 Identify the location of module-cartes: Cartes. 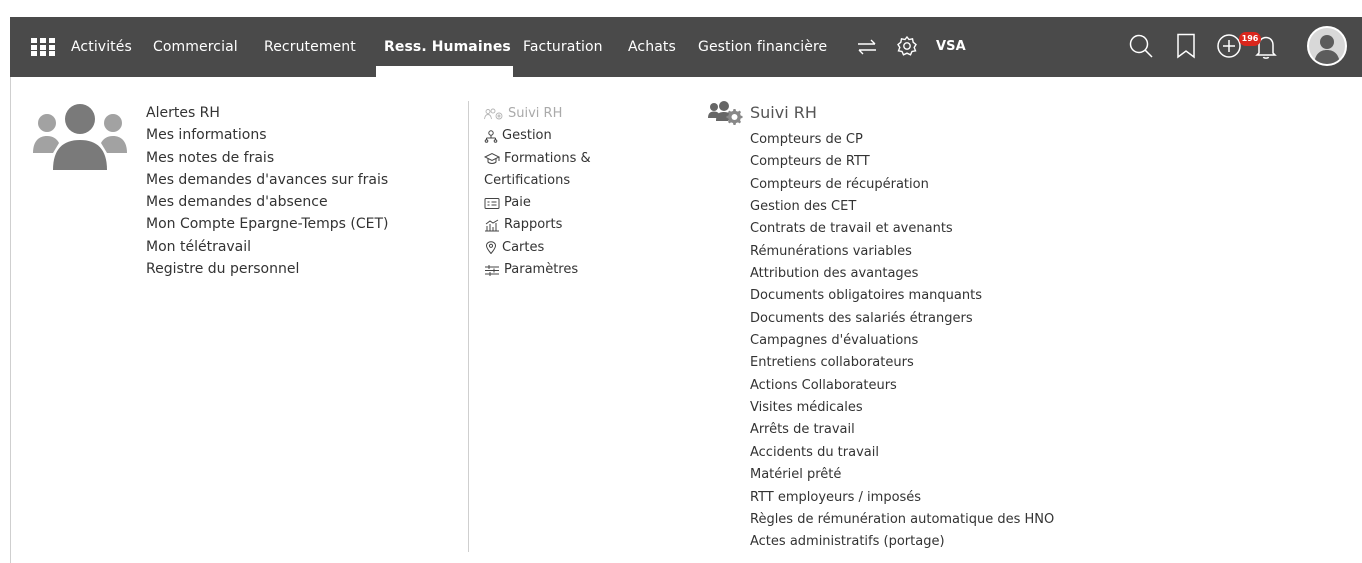
(537, 248).